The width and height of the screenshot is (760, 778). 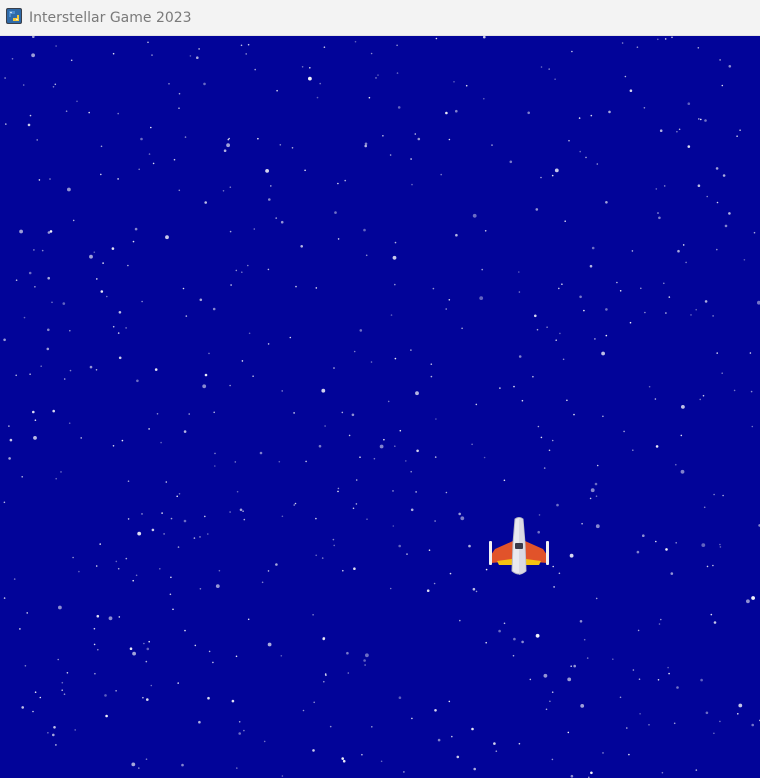 I want to click on spaceship-cockpit, so click(x=519, y=546).